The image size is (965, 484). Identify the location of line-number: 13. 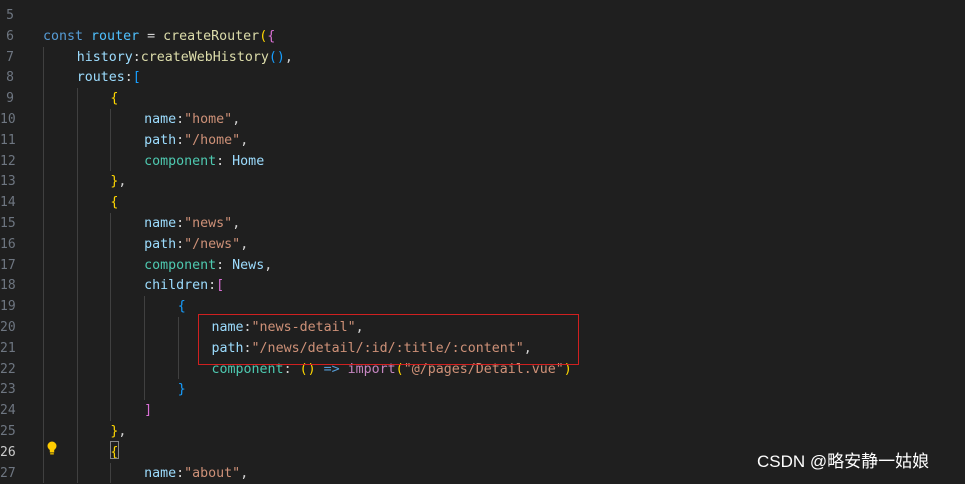
(8, 182).